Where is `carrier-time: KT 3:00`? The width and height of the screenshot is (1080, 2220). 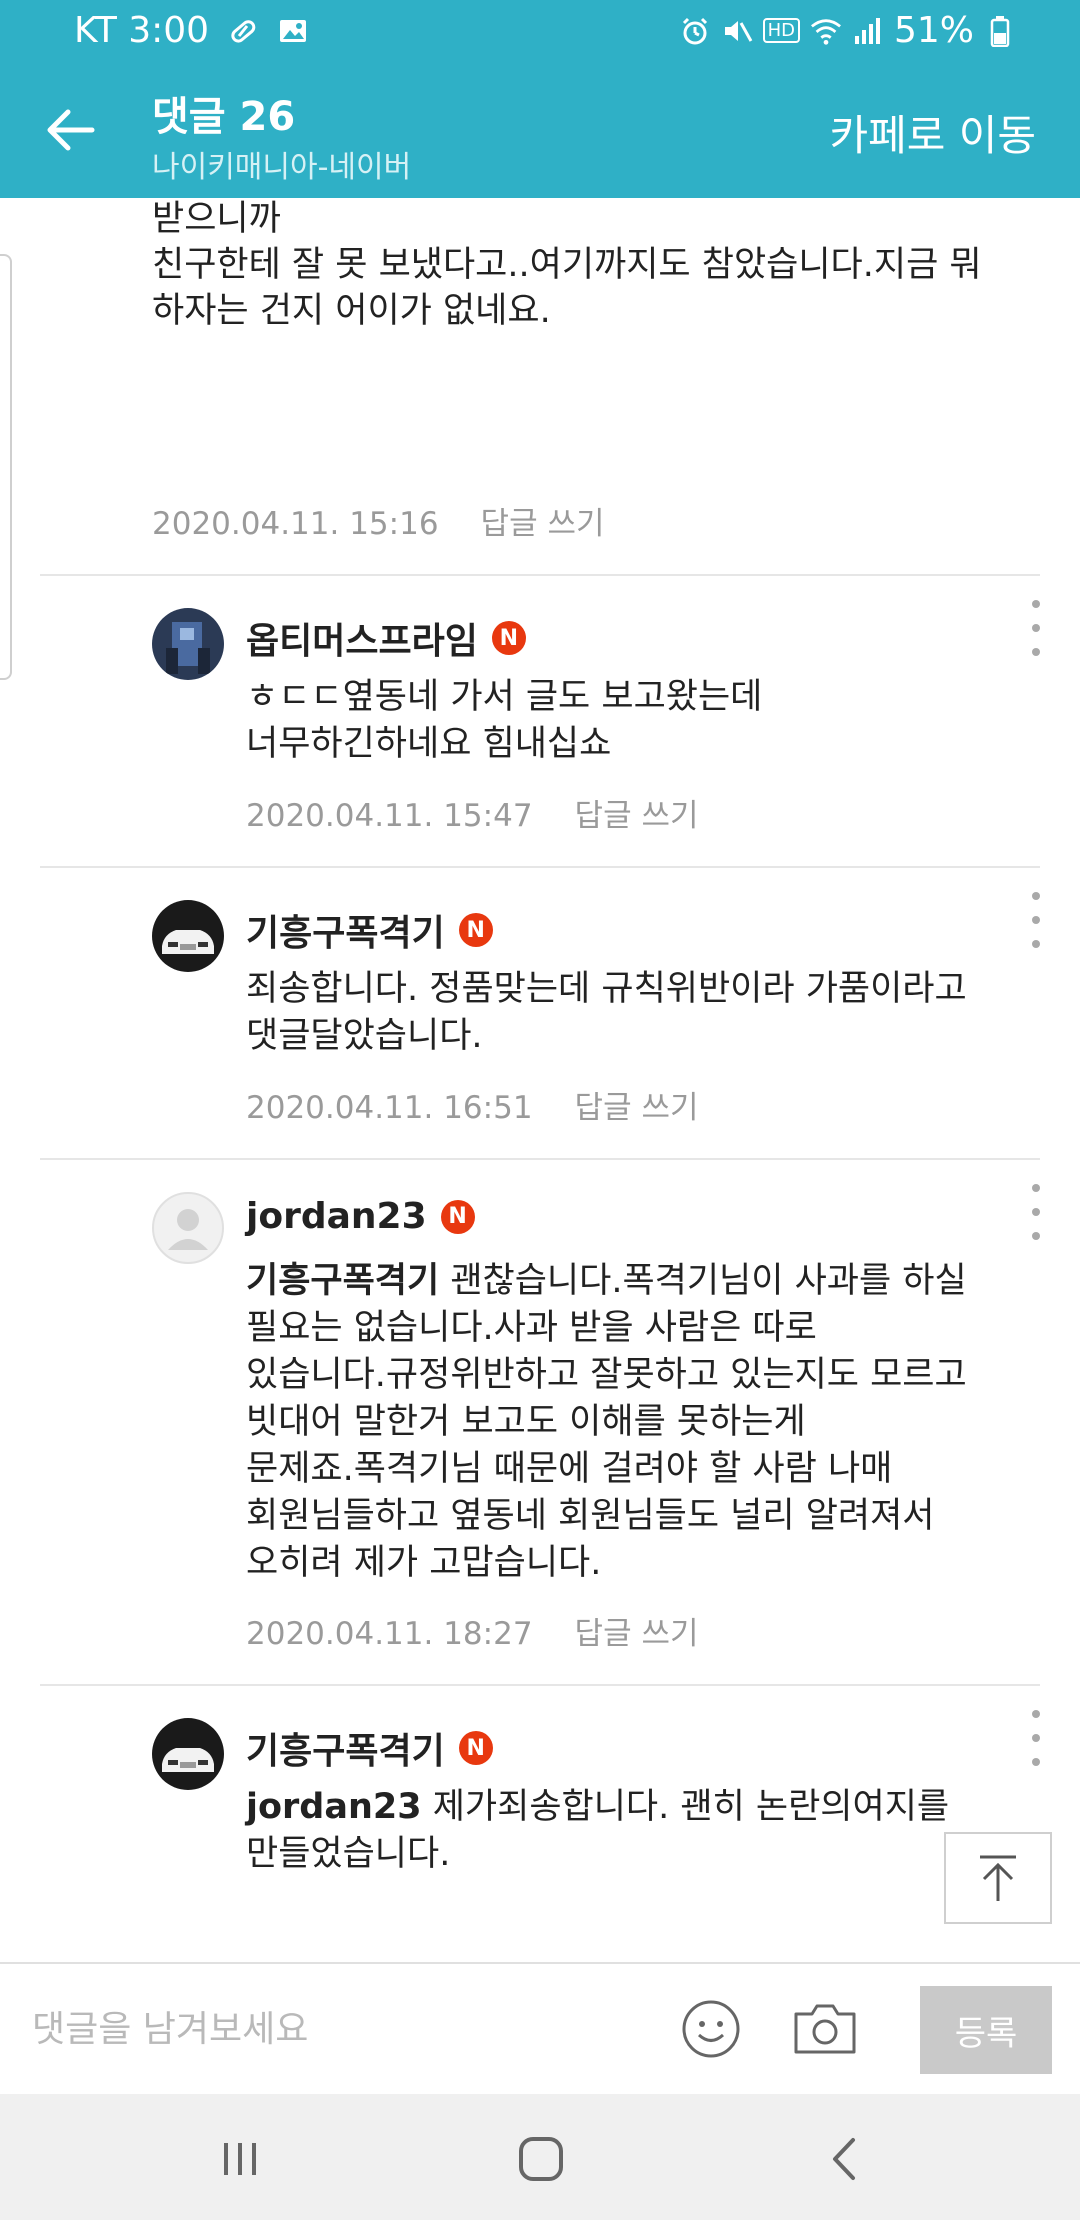
carrier-time: KT 3:00 is located at coordinates (142, 30).